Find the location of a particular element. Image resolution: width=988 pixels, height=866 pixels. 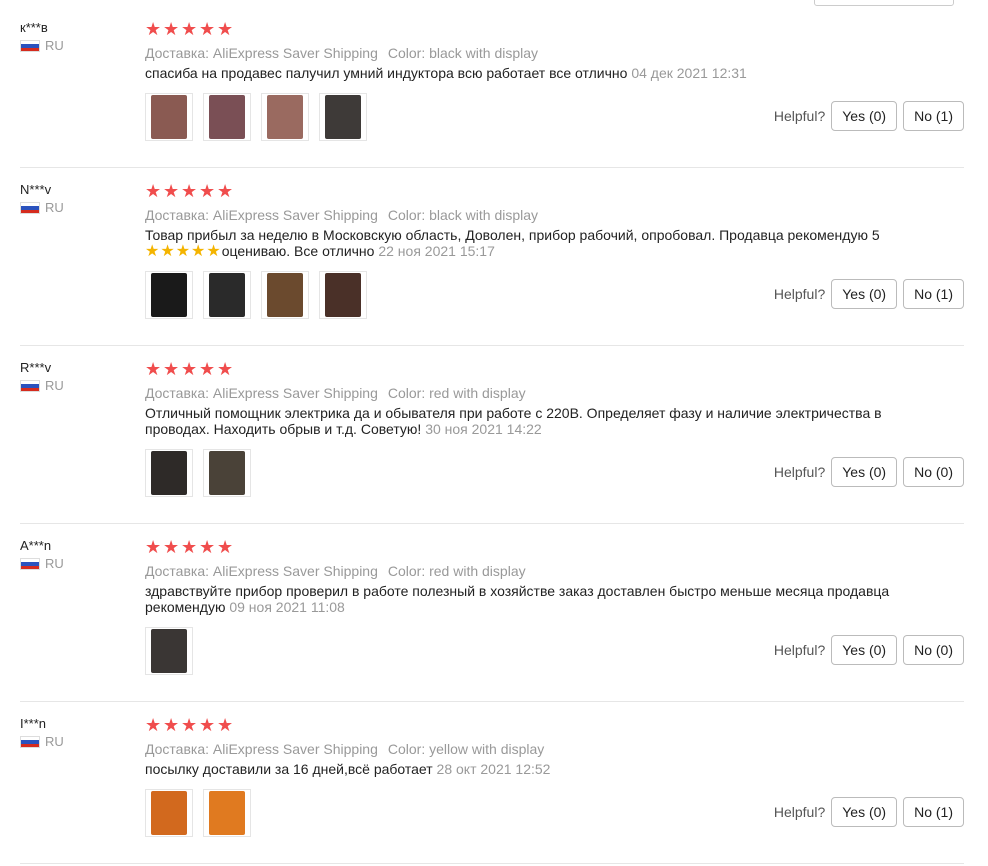

review-date: 09 ноя 2021 11:08 is located at coordinates (287, 607).